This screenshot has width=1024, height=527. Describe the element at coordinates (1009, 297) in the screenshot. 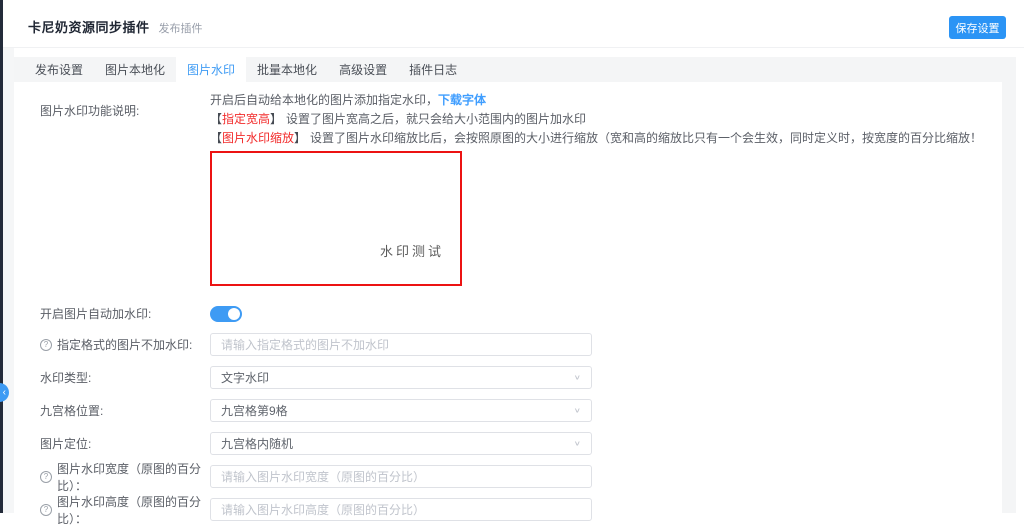

I see `scrollbar-gutter` at that location.